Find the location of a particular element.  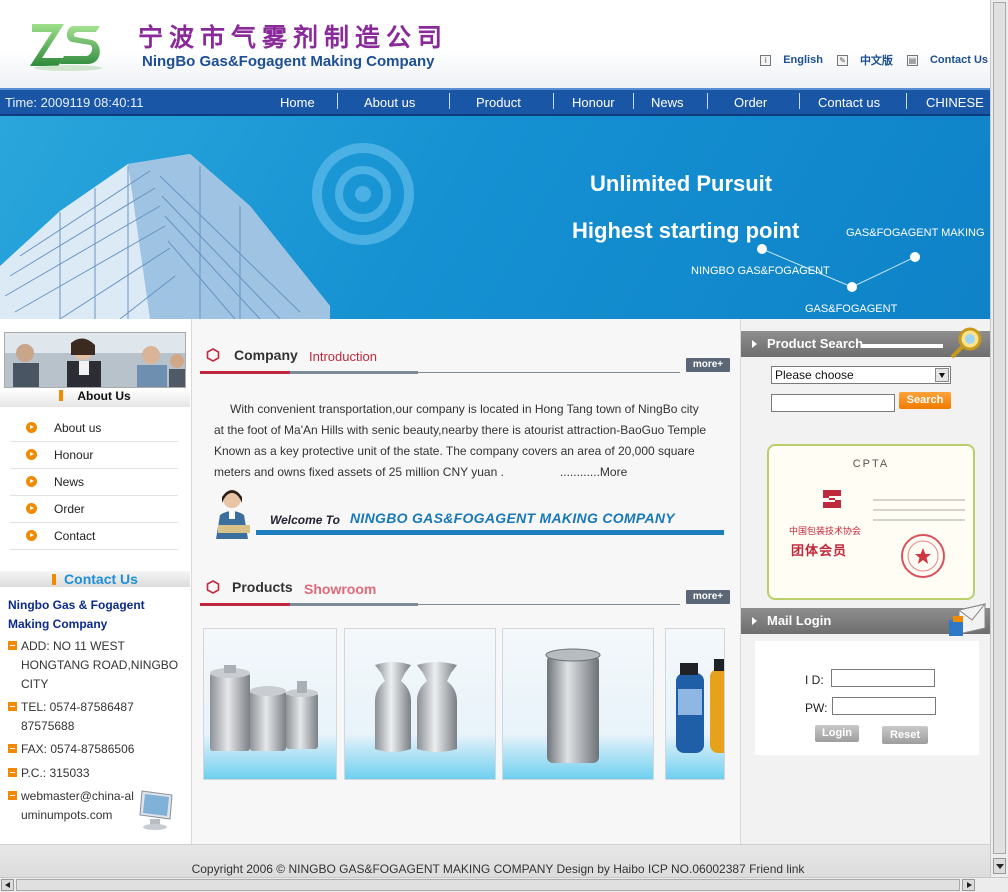

header-stripe is located at coordinates (902, 346).